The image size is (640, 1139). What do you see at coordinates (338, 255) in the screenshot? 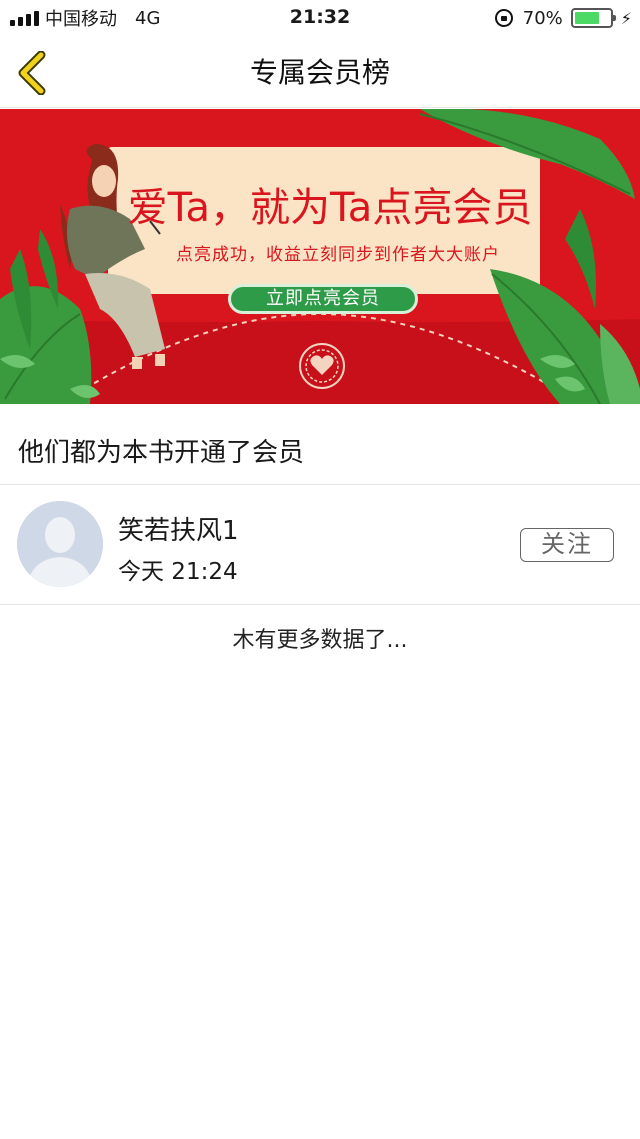
I see `banner-subtitle: 点亮成功，收益立刻同步到作者大大账户` at bounding box center [338, 255].